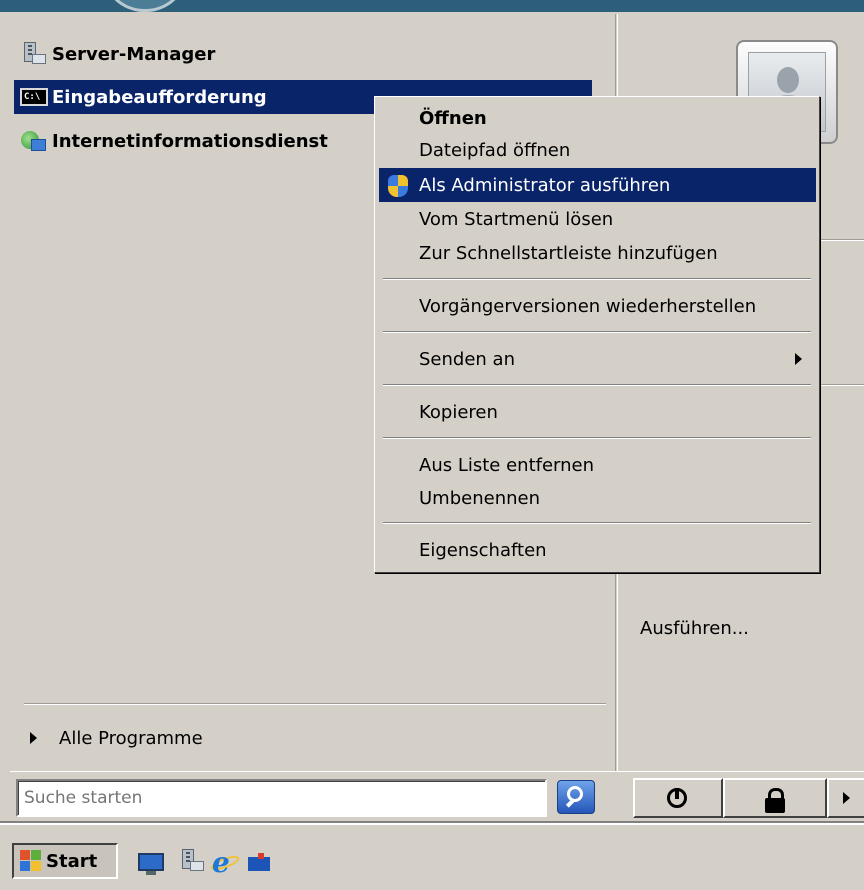 The height and width of the screenshot is (890, 864). Describe the element at coordinates (588, 306) in the screenshot. I see `context-menu-item-label: Vorgängerversionen wiederherstellen` at that location.